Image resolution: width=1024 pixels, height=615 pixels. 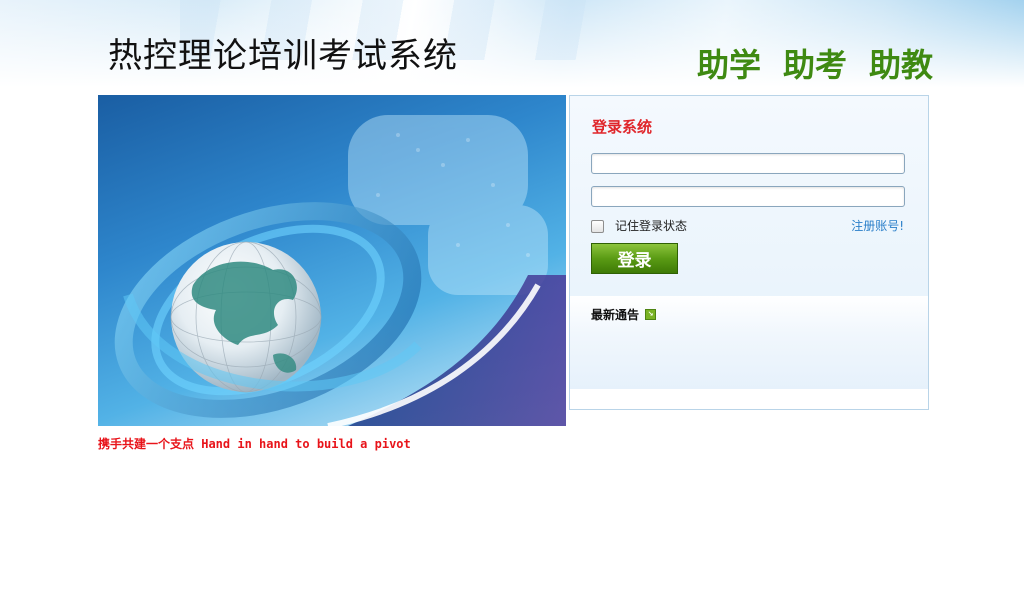 What do you see at coordinates (622, 127) in the screenshot?
I see `login-title: 登录系统` at bounding box center [622, 127].